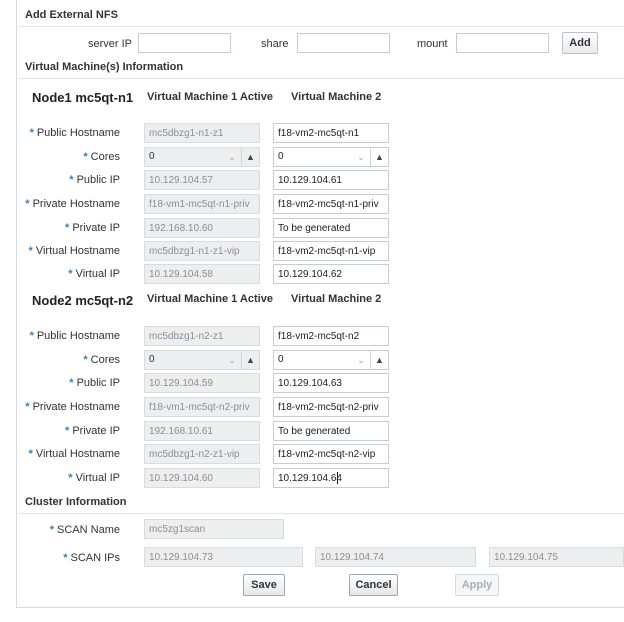  I want to click on text-cursor, so click(337, 478).